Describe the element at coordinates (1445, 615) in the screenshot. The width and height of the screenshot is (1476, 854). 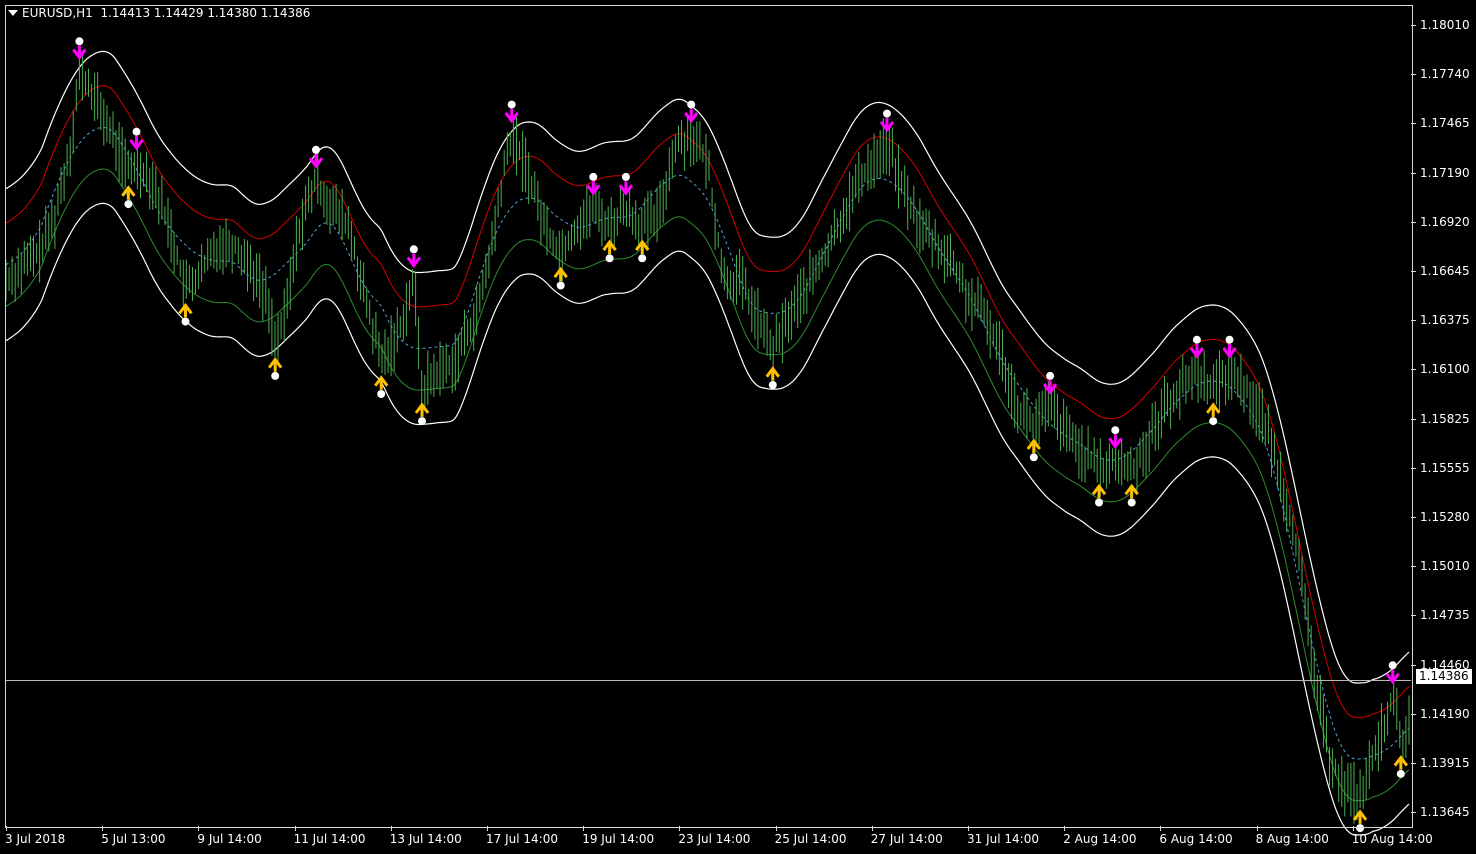
I see `y-tick-label: 1.14735` at that location.